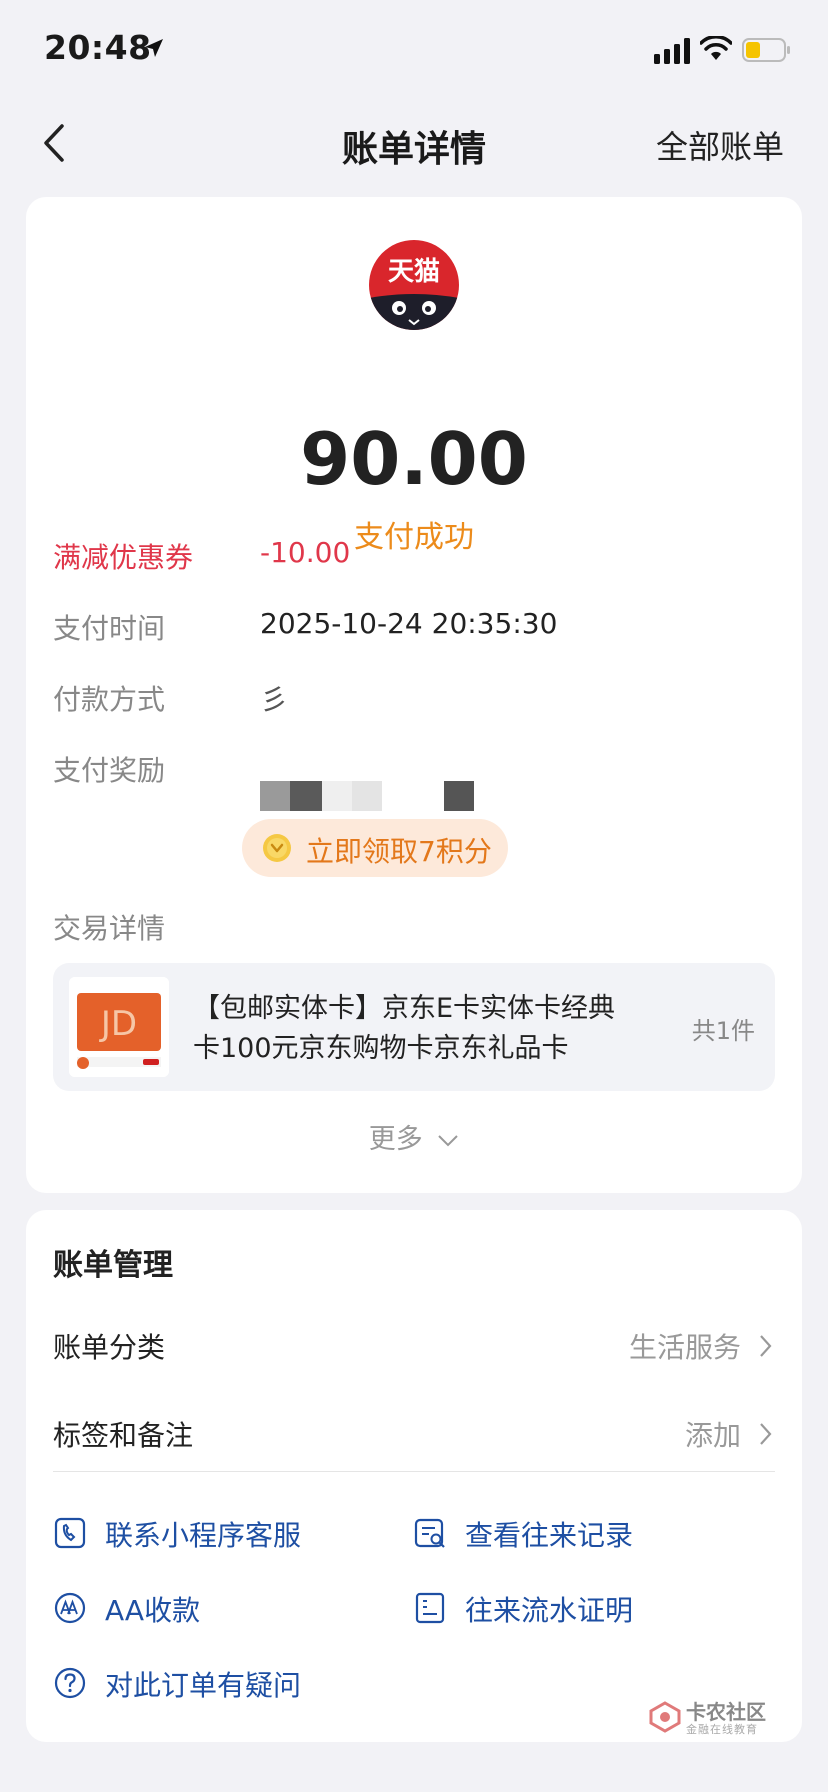 This screenshot has height=1792, width=828. Describe the element at coordinates (429, 1533) in the screenshot. I see `record-search-icon` at that location.